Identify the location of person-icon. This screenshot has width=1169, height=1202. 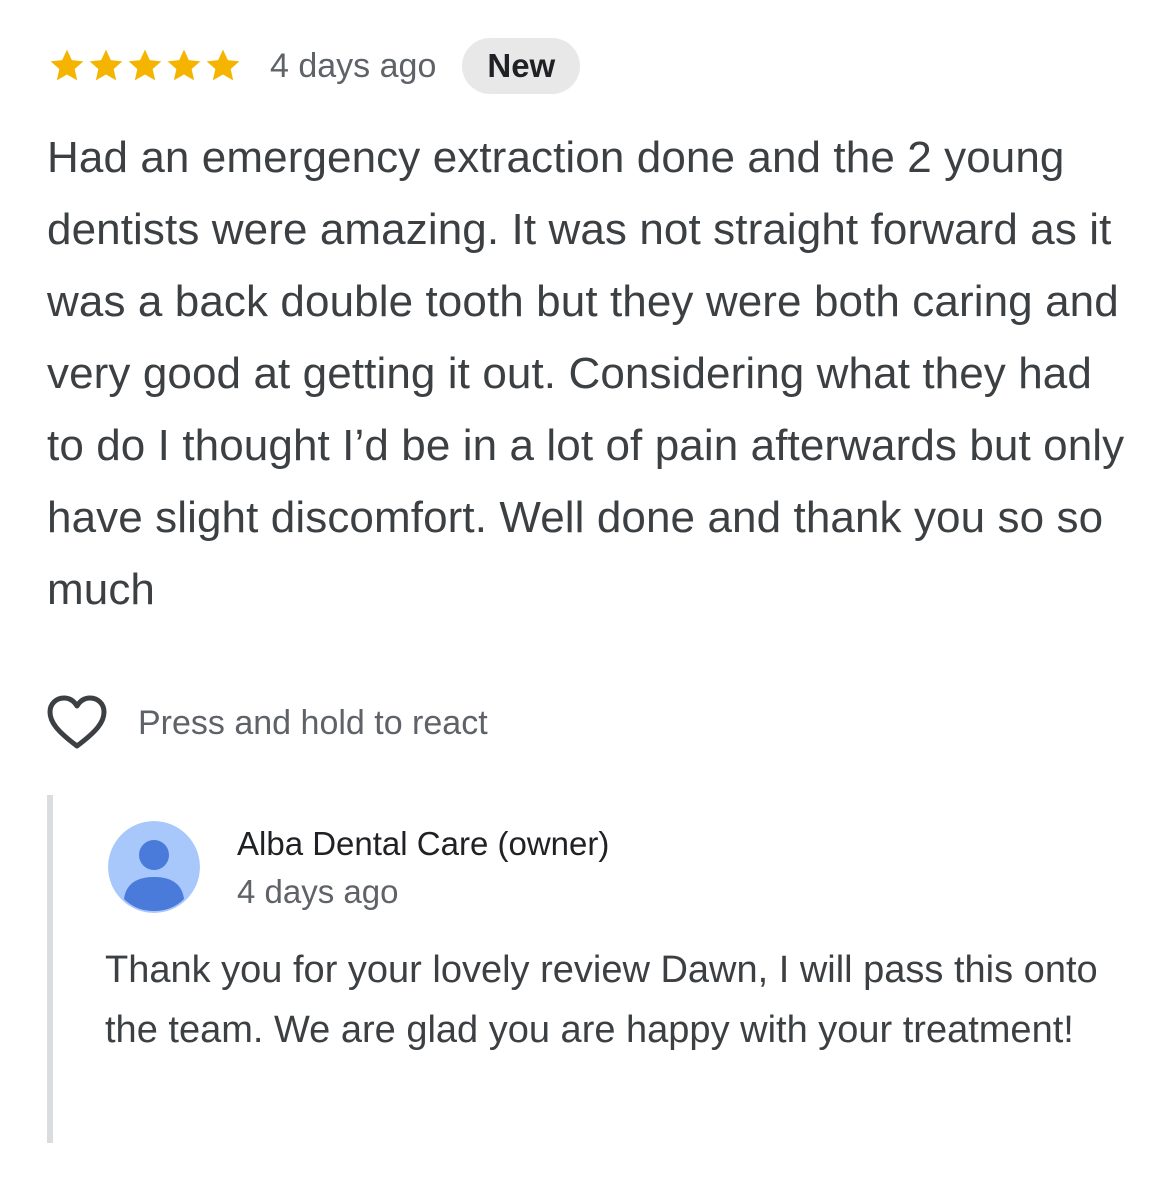
(154, 867).